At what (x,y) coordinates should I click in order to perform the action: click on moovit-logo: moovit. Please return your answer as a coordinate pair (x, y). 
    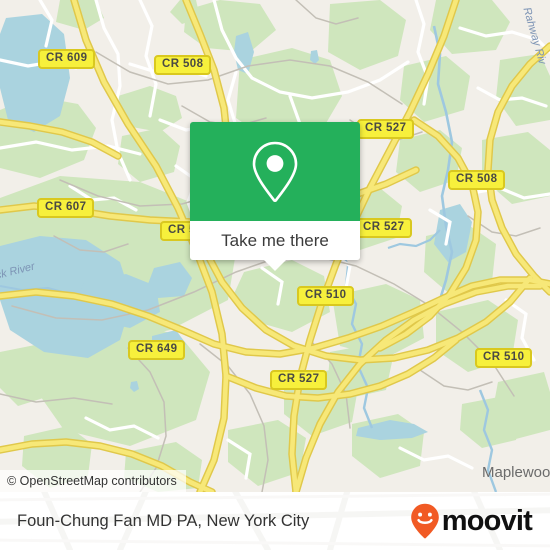
    Looking at the image, I should click on (471, 521).